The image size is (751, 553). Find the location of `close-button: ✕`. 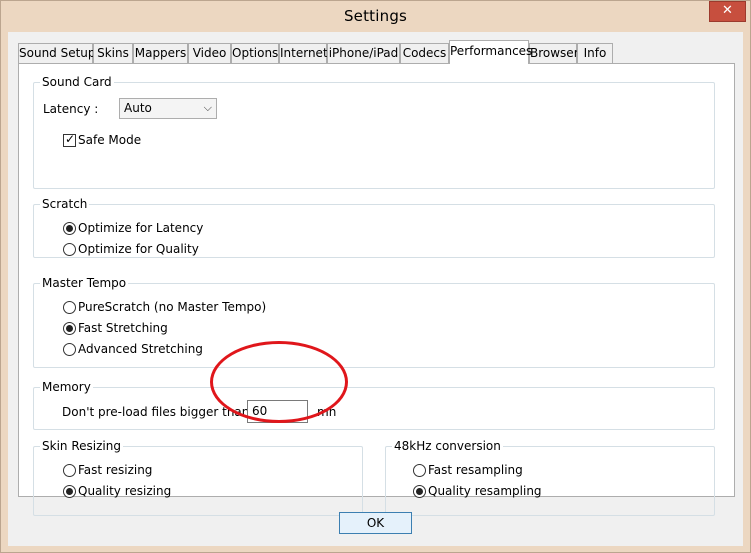

close-button: ✕ is located at coordinates (727, 11).